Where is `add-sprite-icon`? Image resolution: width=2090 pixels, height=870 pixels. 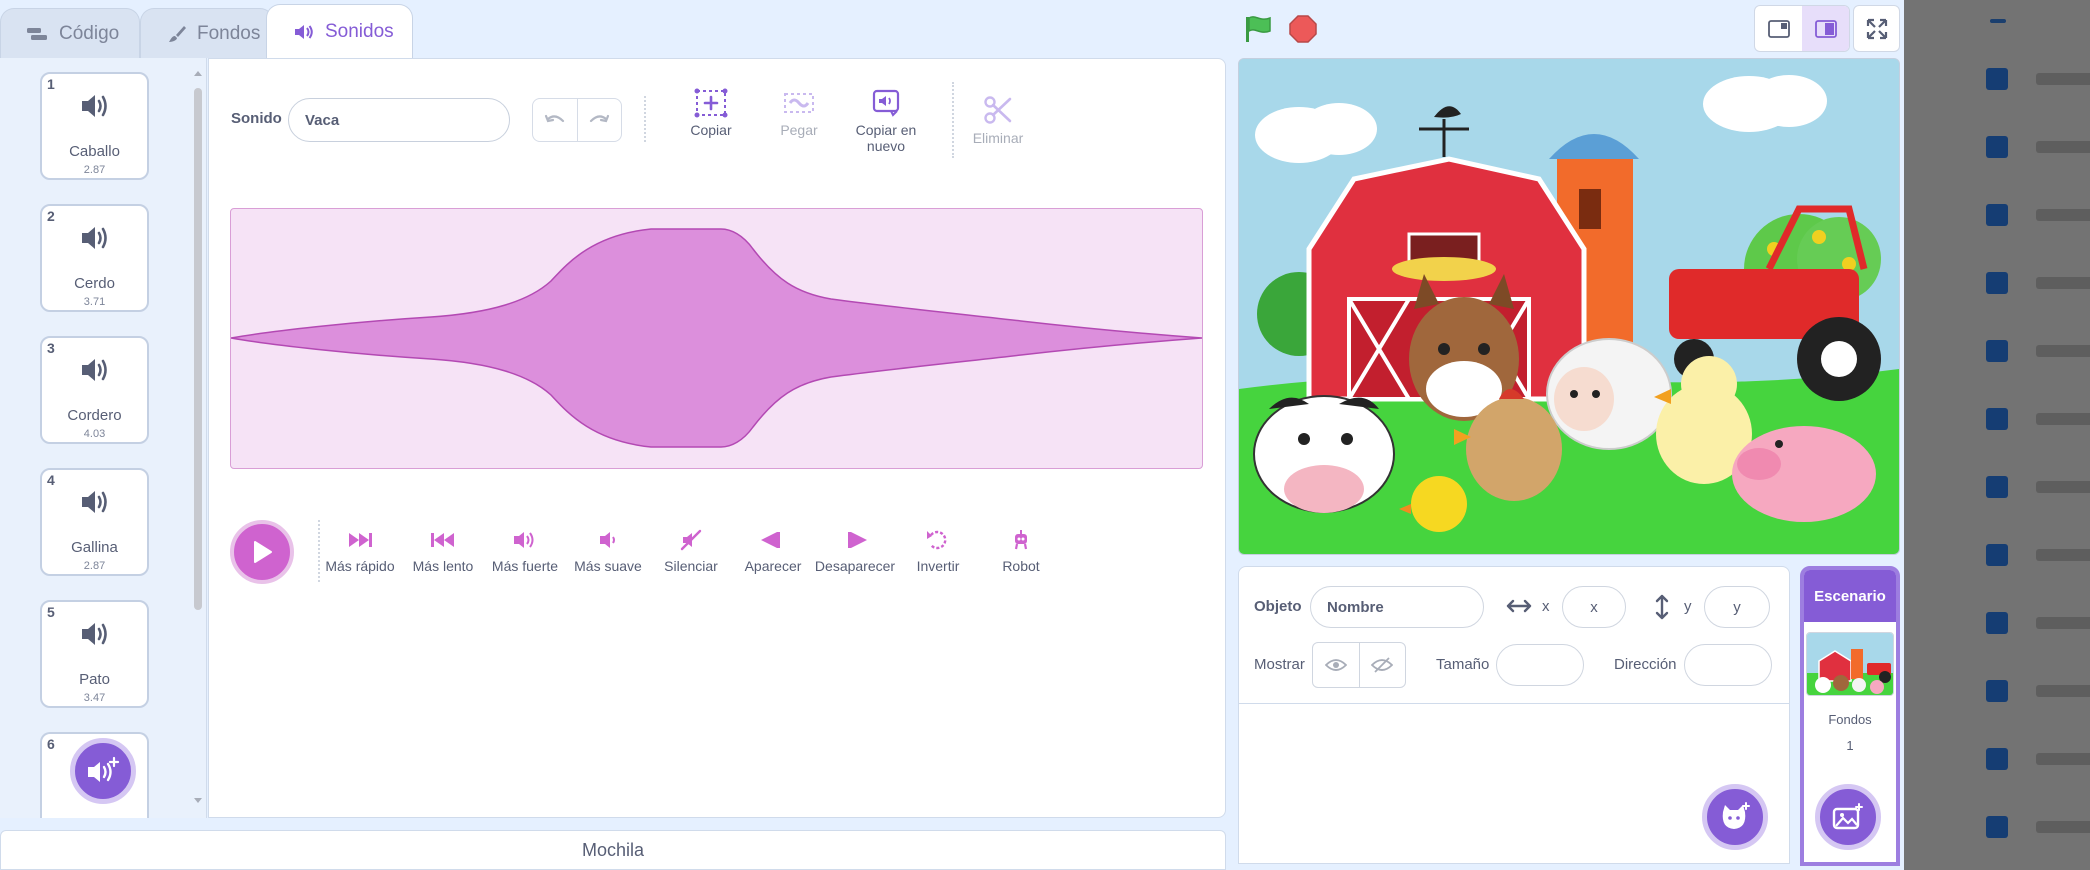 add-sprite-icon is located at coordinates (1736, 815).